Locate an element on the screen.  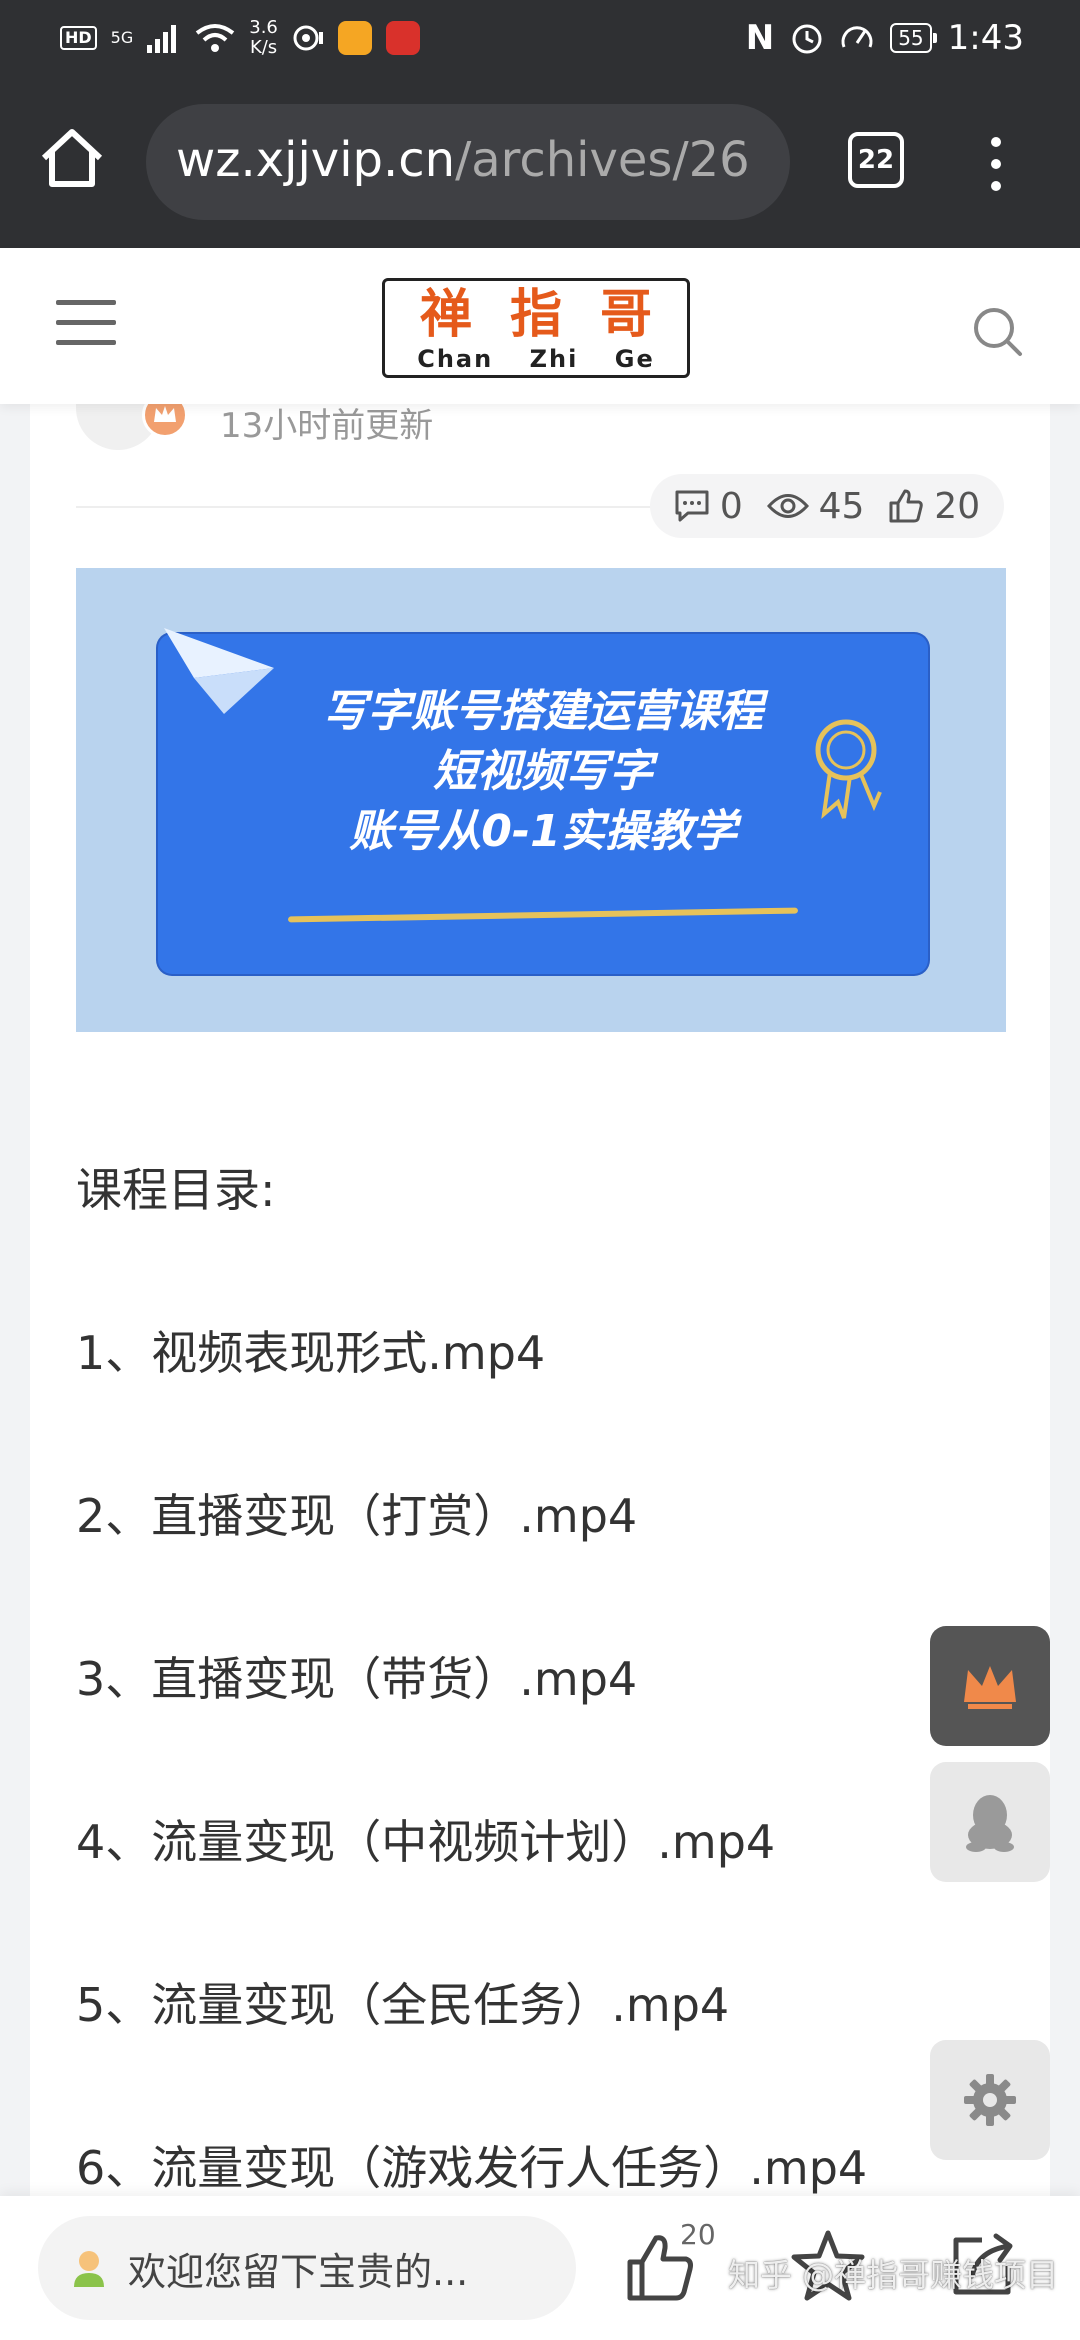
home-icon is located at coordinates (72, 158).